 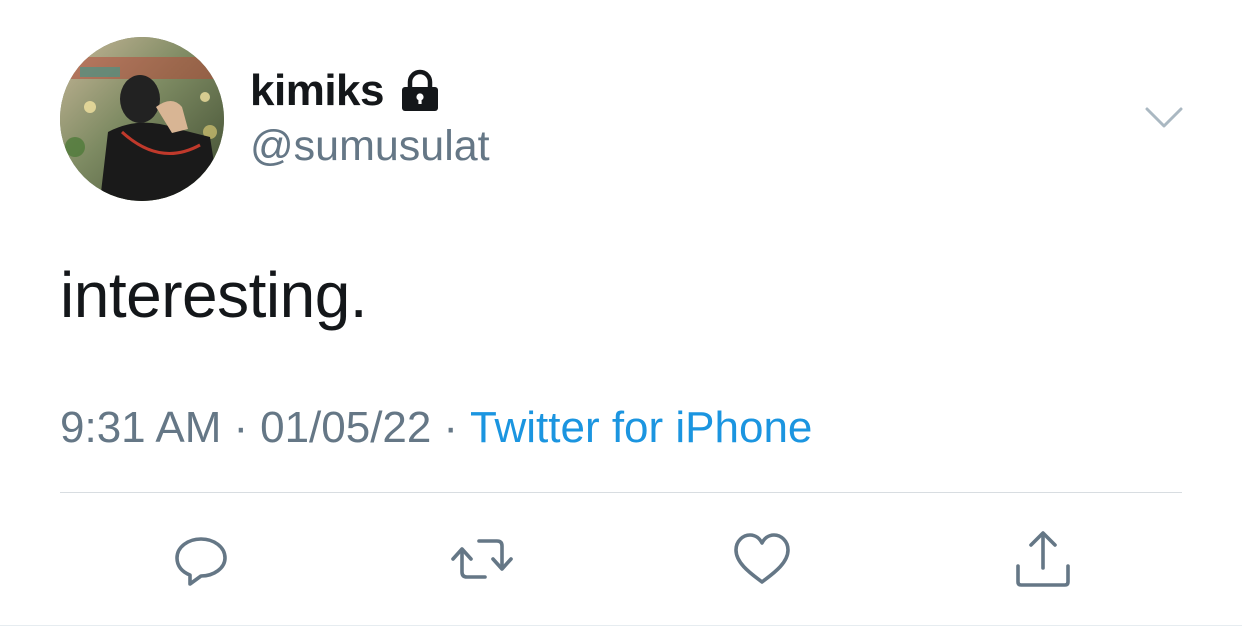 I want to click on reply-icon, so click(x=201, y=559).